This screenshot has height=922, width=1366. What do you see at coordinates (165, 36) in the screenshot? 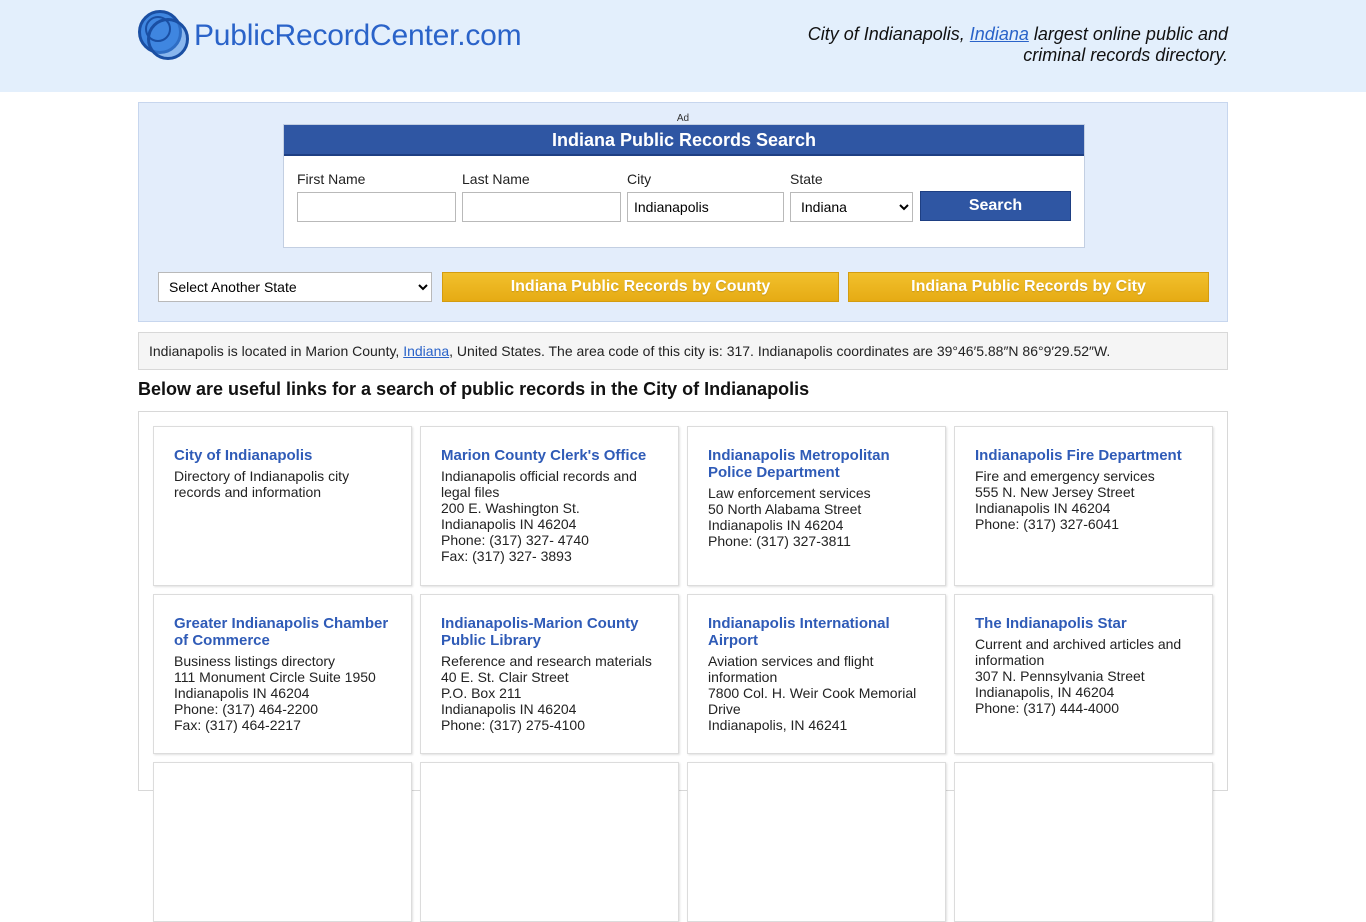
I see `logo-icon` at bounding box center [165, 36].